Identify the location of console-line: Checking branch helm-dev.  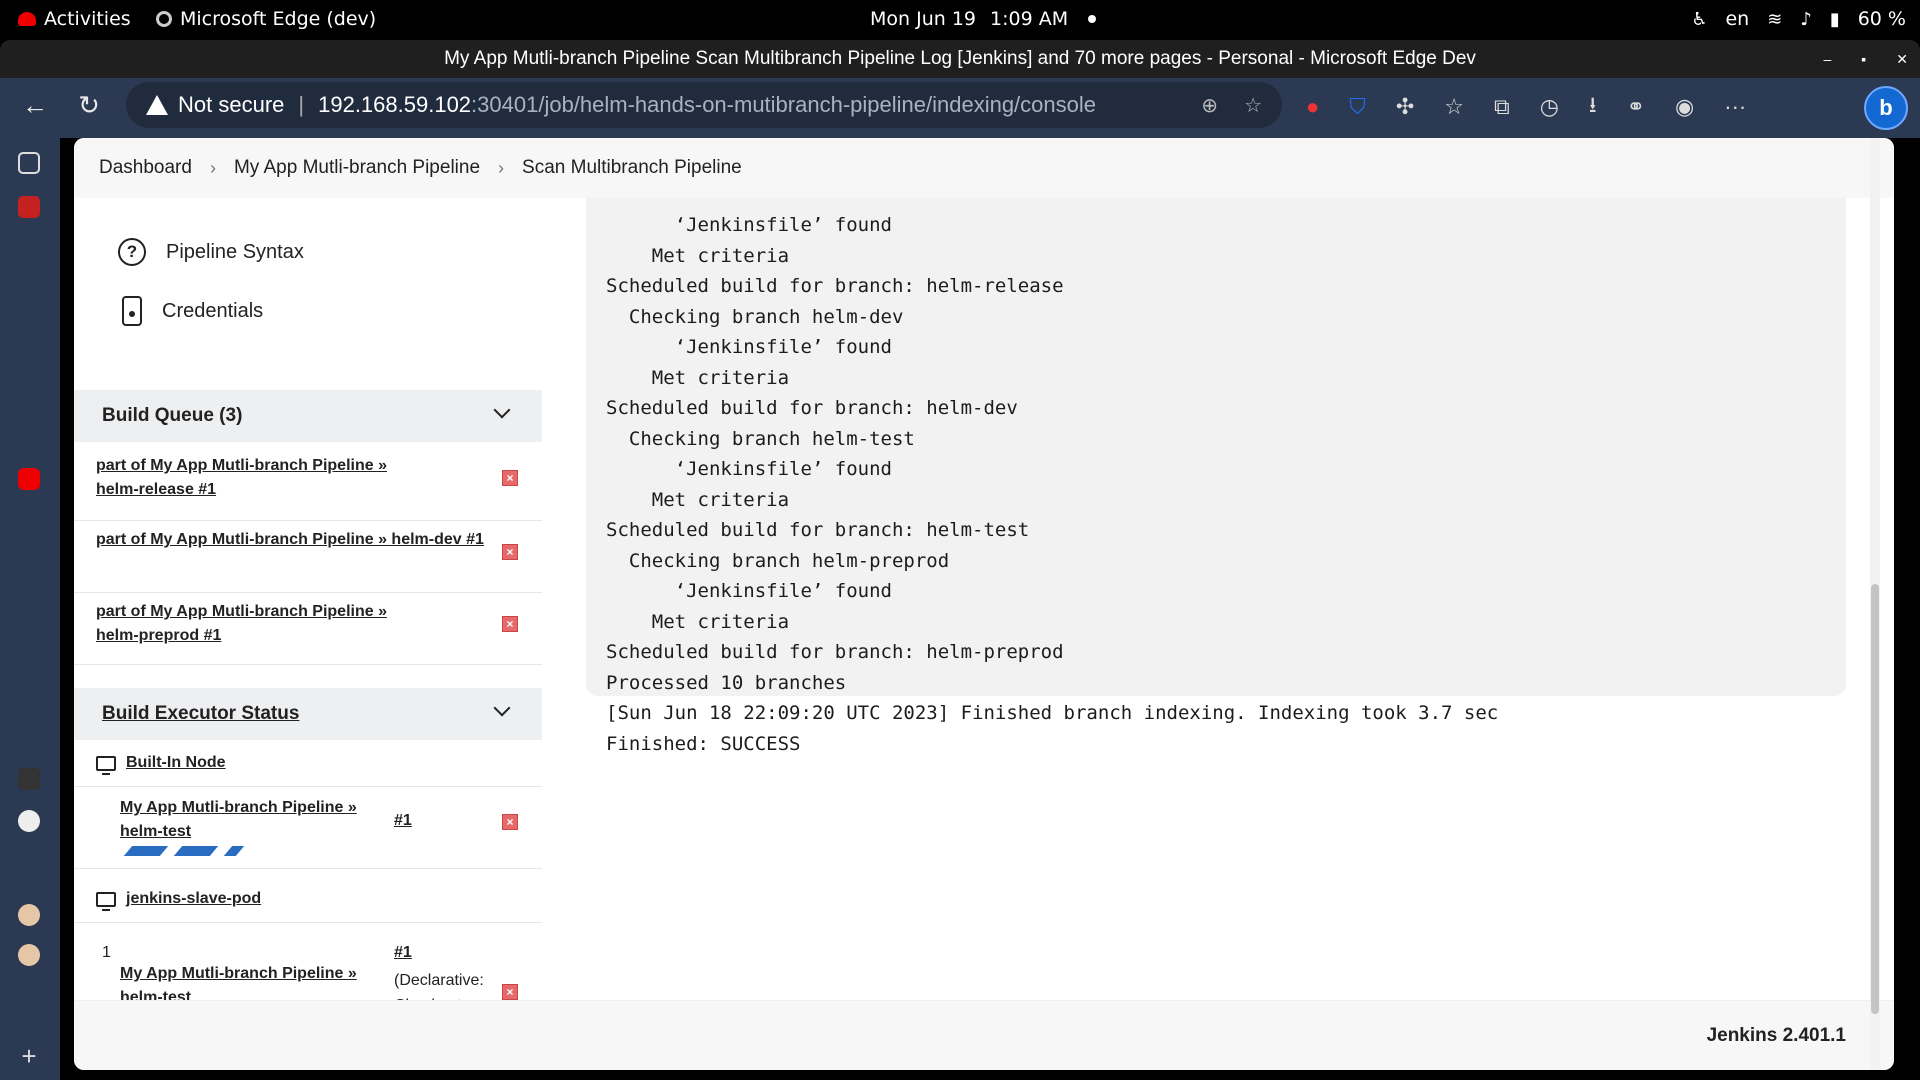
(755, 316).